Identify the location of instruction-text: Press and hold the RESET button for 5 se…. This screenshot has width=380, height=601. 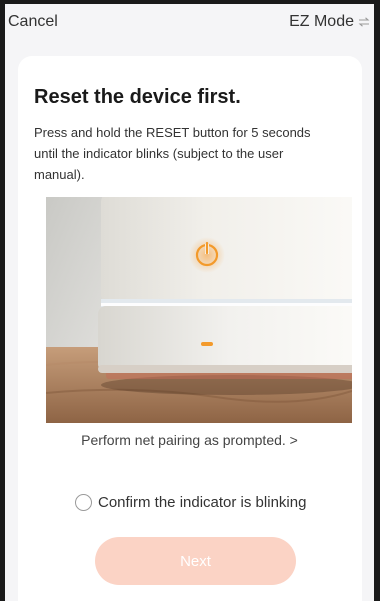
(172, 153).